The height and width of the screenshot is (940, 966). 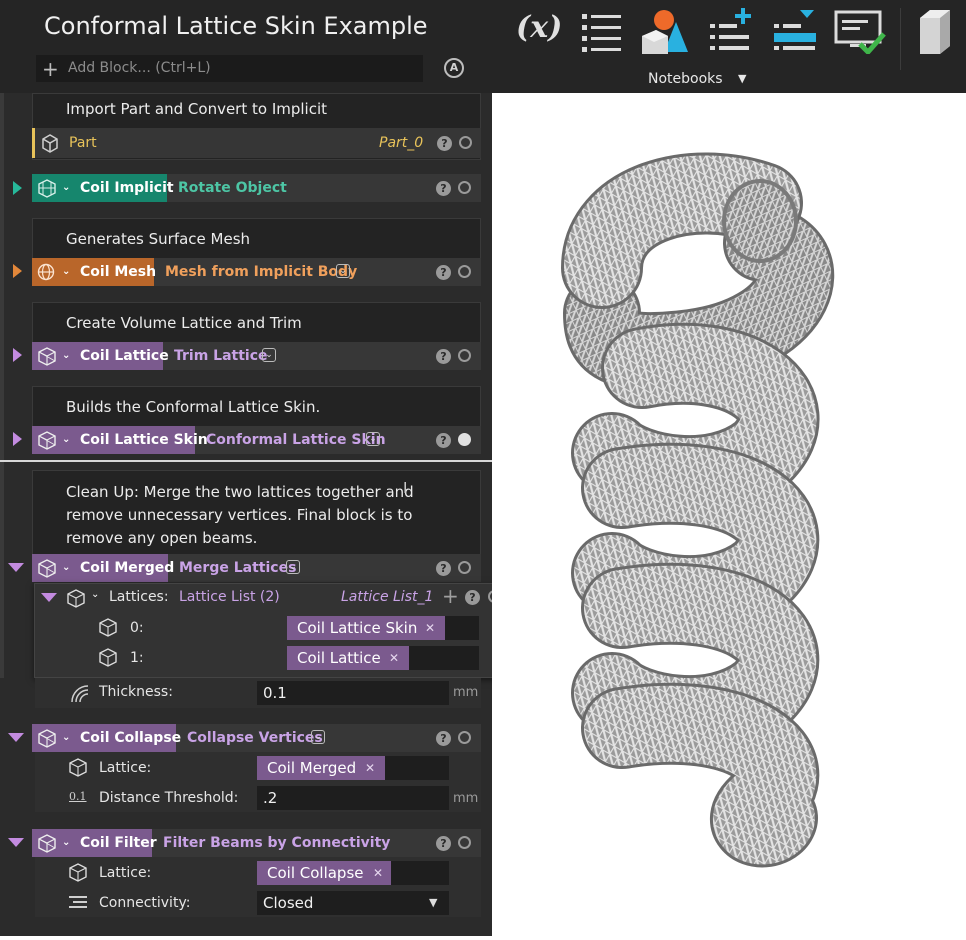 I want to click on notebooks-menu: Notebooks, so click(x=685, y=79).